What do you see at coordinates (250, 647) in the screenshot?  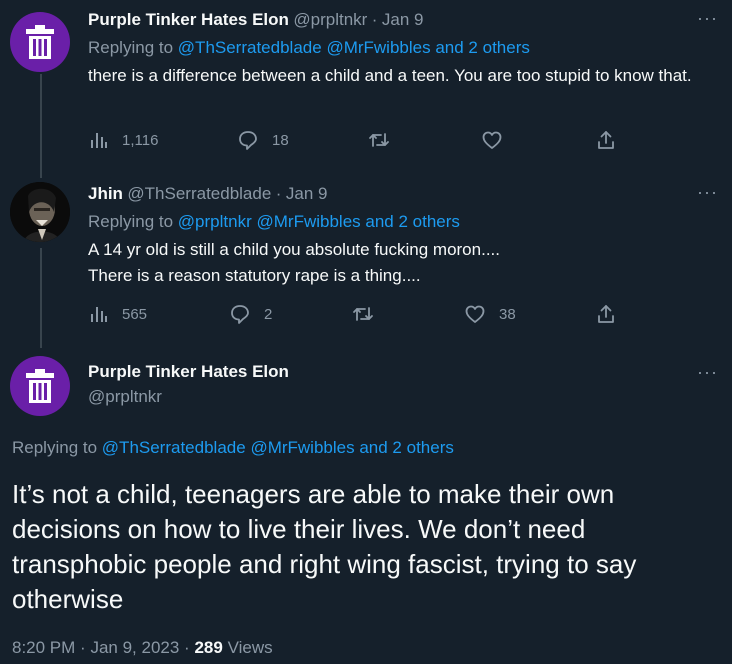 I see `views-label: Views` at bounding box center [250, 647].